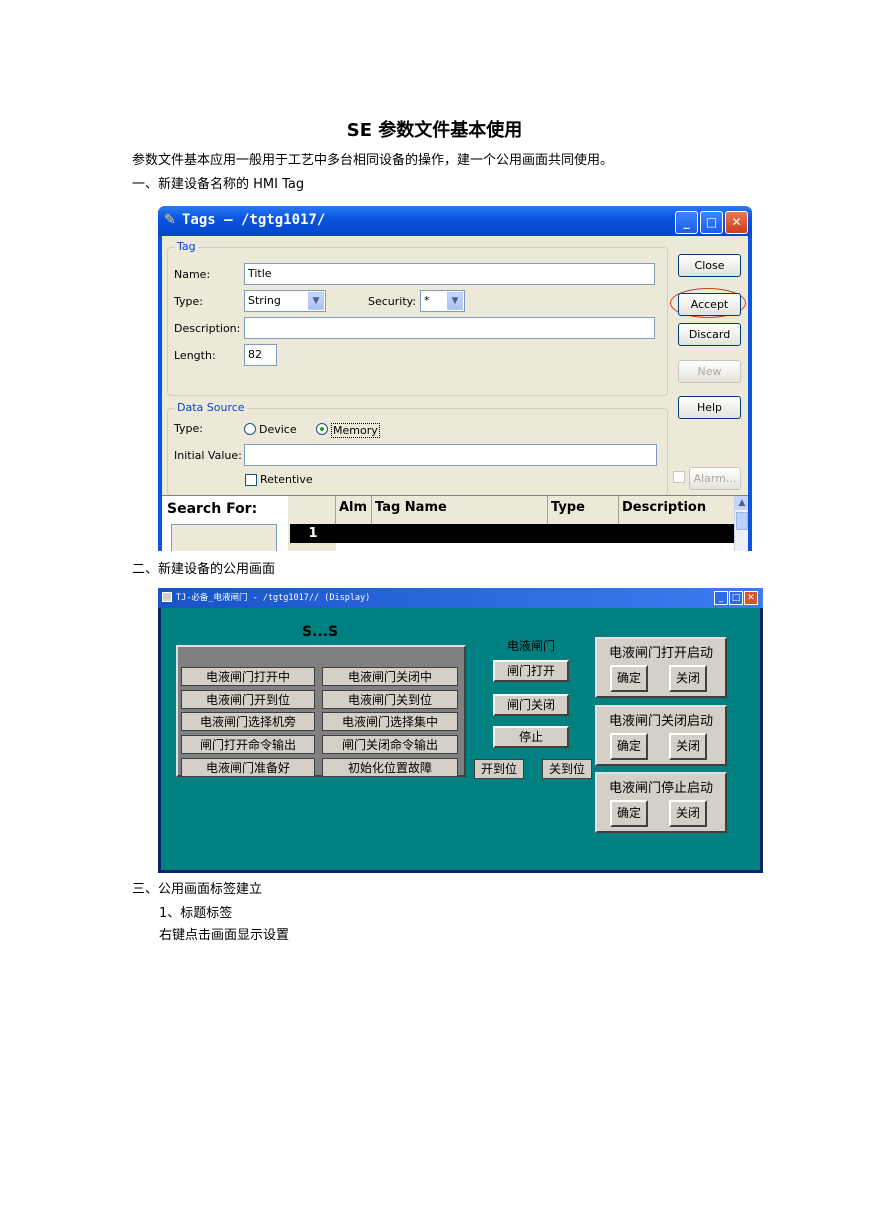 This screenshot has height=1228, width=869. What do you see at coordinates (660, 653) in the screenshot?
I see `panel-title: 电液闸门打开启动` at bounding box center [660, 653].